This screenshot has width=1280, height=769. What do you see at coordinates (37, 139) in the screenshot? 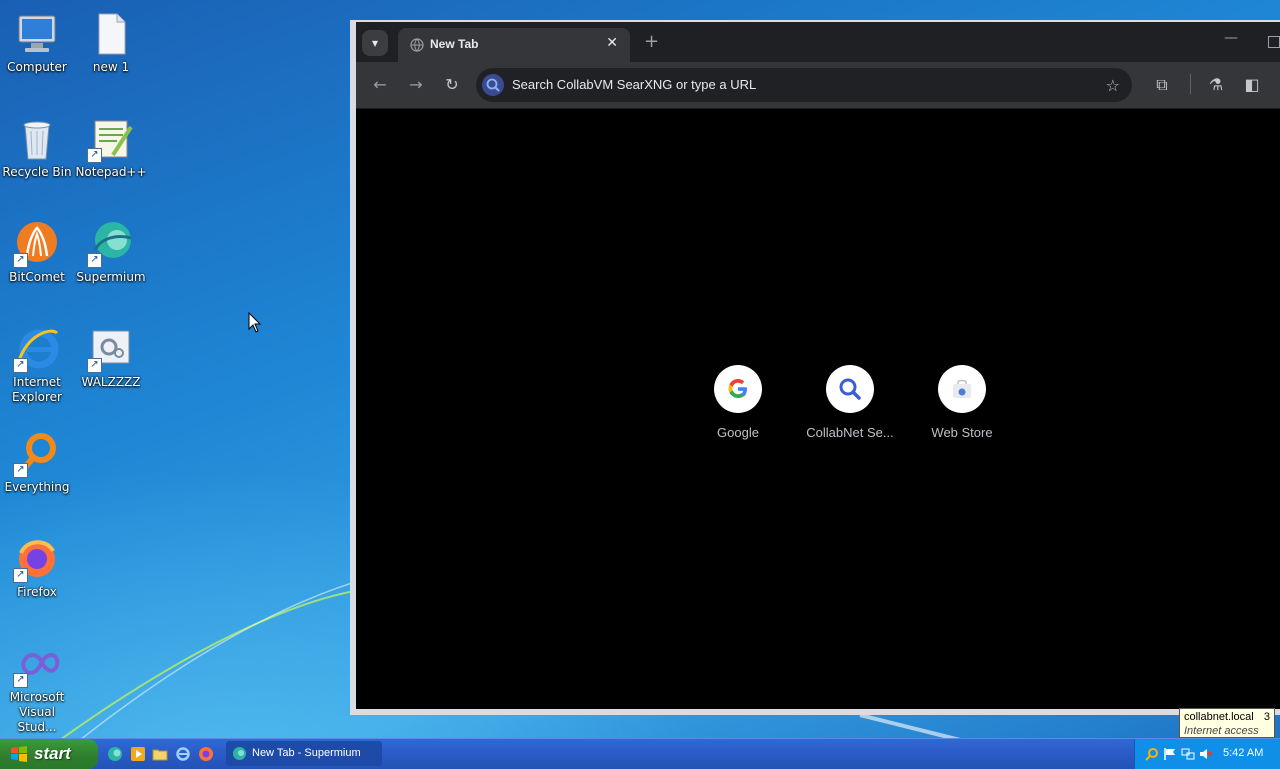
I see `recycle-bin-icon` at bounding box center [37, 139].